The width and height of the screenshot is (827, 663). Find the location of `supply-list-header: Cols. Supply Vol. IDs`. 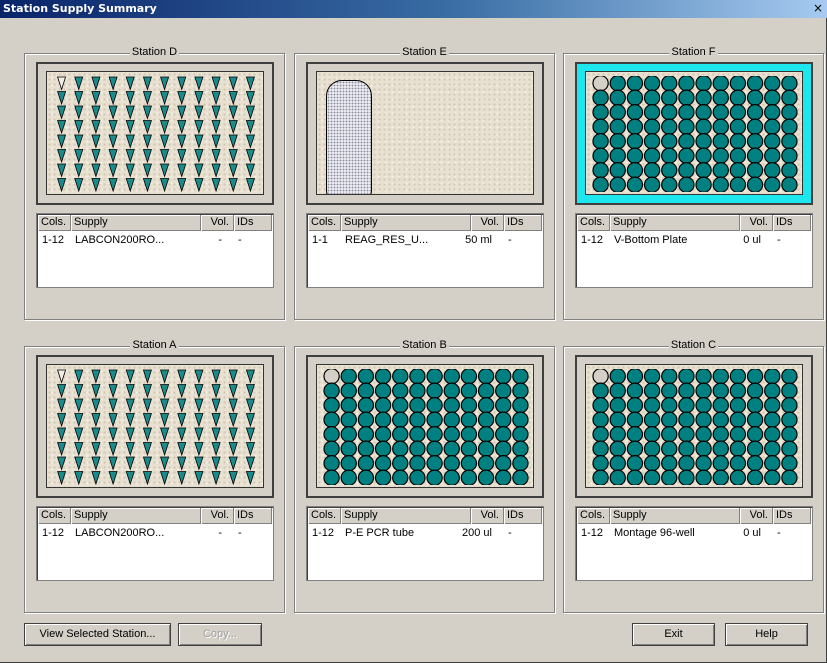

supply-list-header: Cols. Supply Vol. IDs is located at coordinates (694, 223).